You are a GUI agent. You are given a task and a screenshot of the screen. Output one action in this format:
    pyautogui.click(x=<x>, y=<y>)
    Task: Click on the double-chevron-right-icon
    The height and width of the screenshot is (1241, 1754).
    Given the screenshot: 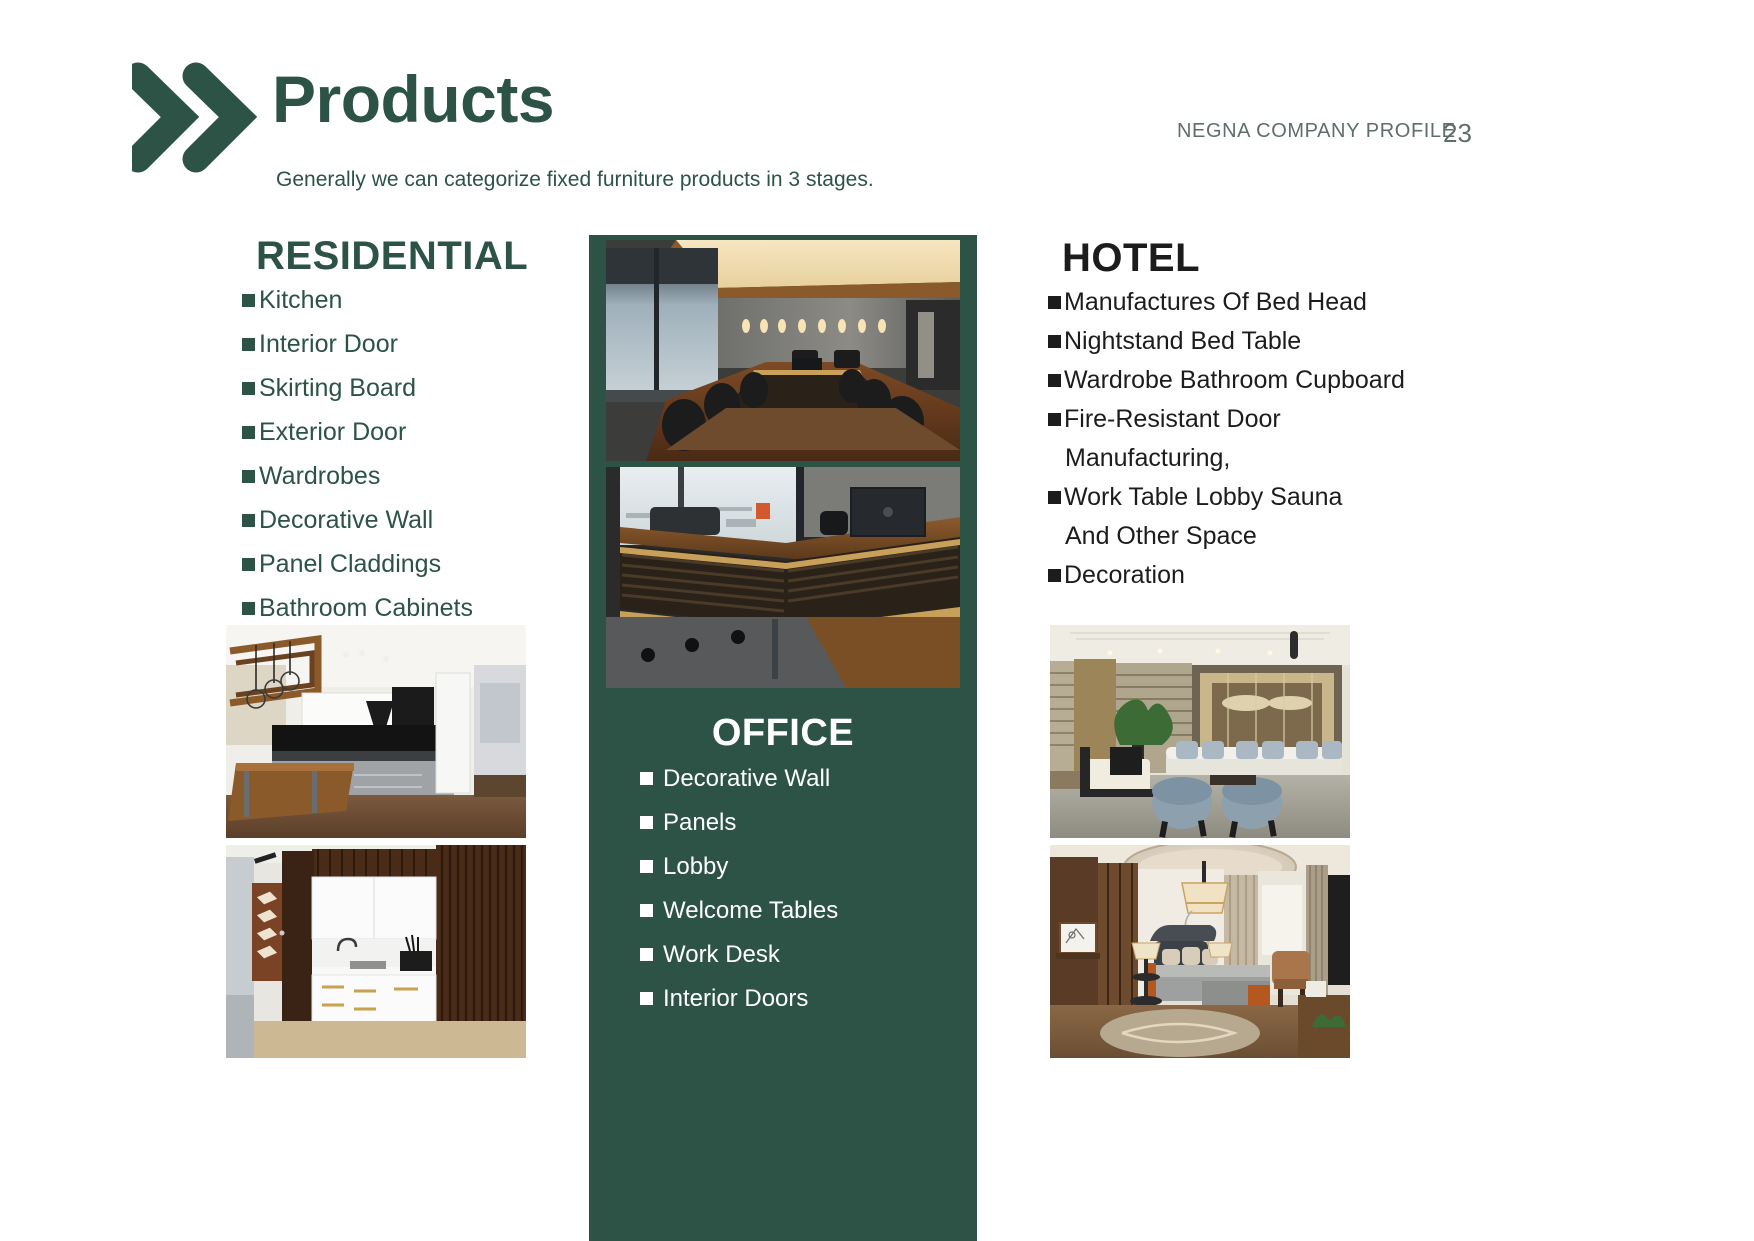 What is the action you would take?
    pyautogui.click(x=196, y=118)
    